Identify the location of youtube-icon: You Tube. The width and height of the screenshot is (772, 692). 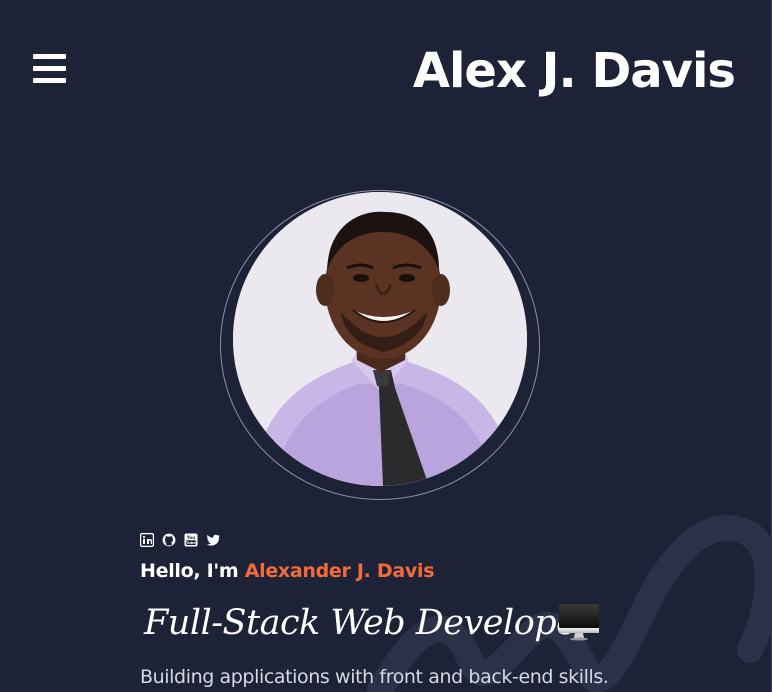
(191, 540).